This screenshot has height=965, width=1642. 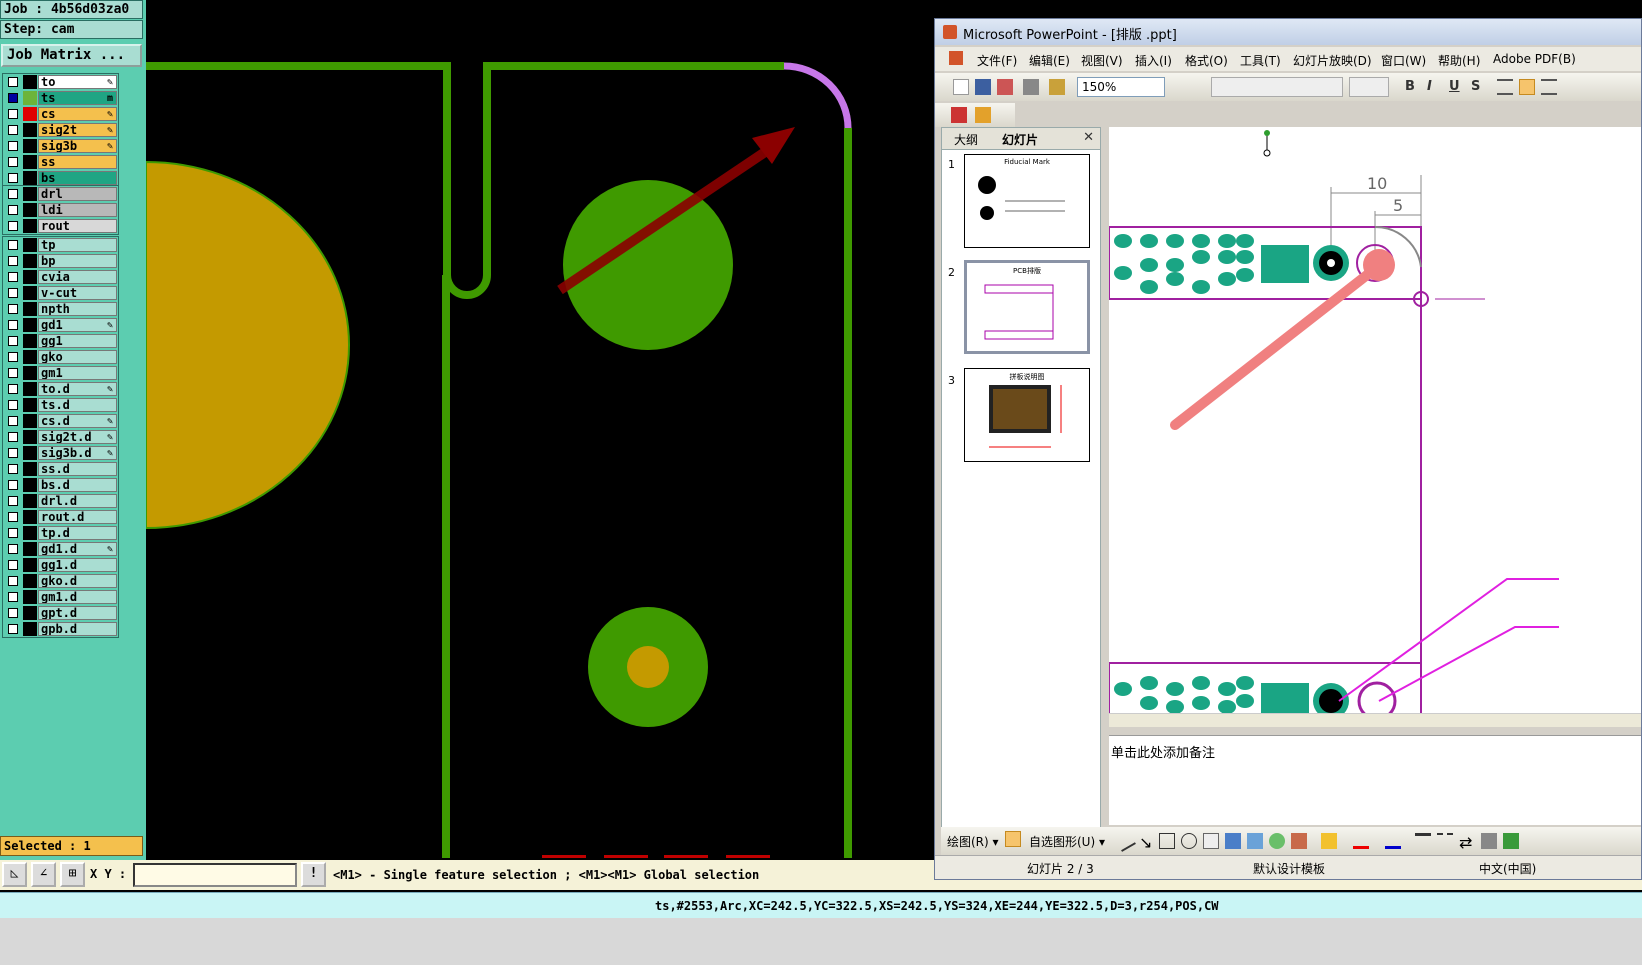 What do you see at coordinates (1206, 60) in the screenshot?
I see `menu-format: 格式(O)` at bounding box center [1206, 60].